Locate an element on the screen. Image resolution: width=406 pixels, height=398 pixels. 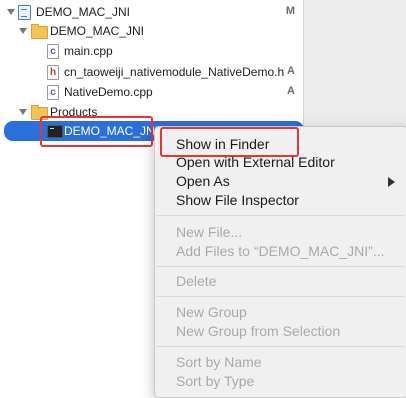
submenu-arrow-icon is located at coordinates (391, 182).